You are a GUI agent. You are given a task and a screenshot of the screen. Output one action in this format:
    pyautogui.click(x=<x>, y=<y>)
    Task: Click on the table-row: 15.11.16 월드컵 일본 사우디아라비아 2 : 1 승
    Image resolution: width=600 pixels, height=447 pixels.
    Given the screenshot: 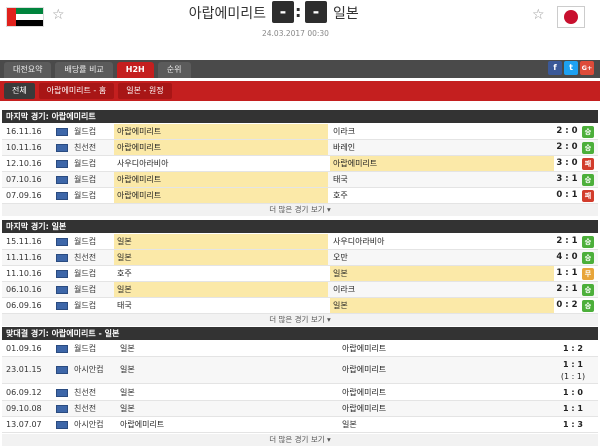 What is the action you would take?
    pyautogui.click(x=300, y=242)
    